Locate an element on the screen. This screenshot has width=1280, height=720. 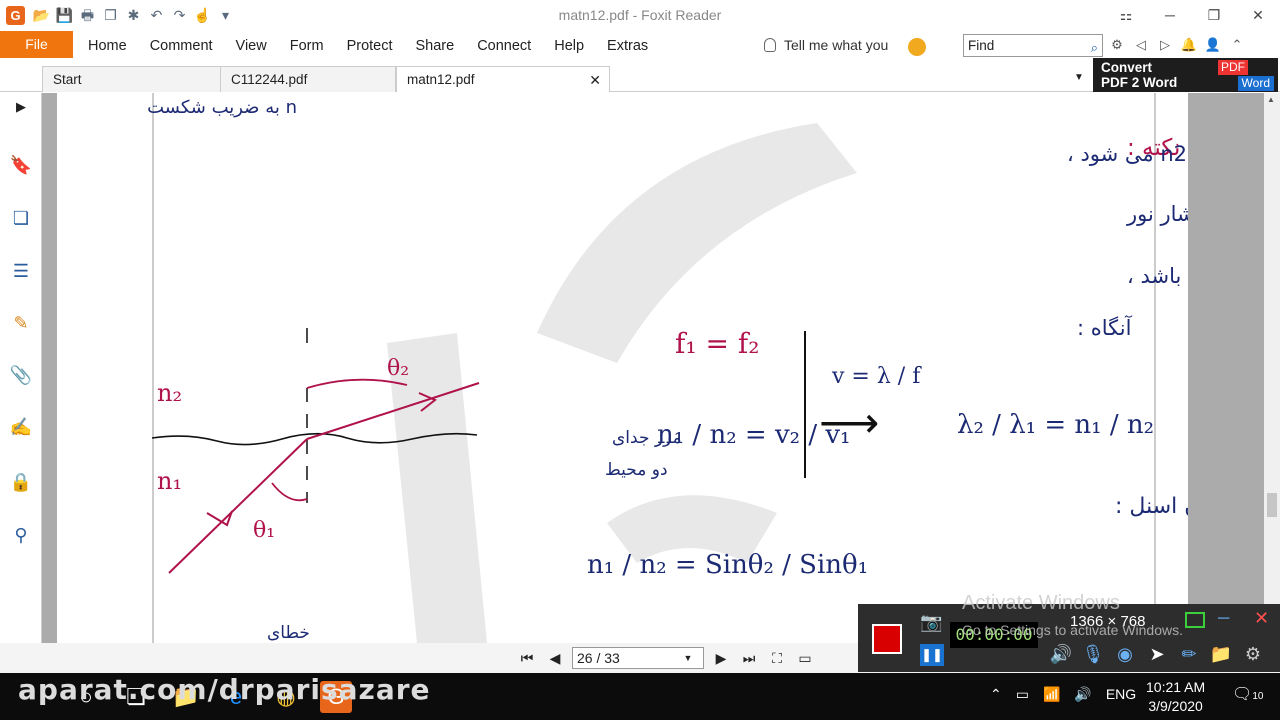
continuous-view-icon: ▭ is located at coordinates (805, 658).